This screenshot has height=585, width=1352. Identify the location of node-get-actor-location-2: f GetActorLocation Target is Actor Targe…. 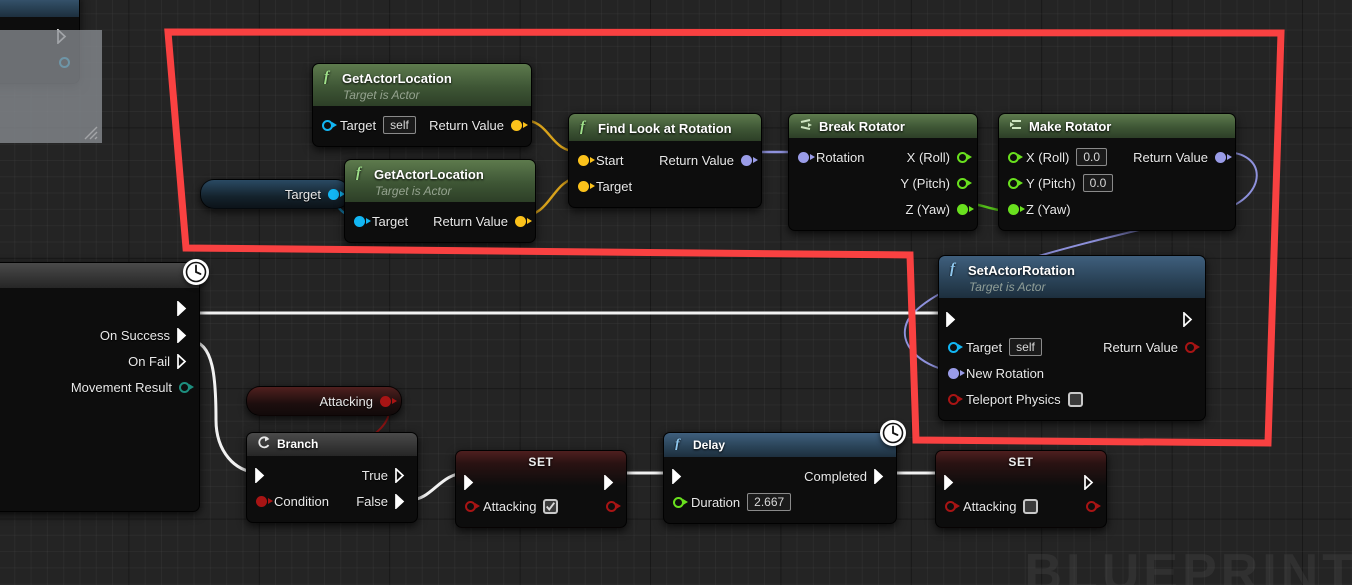
(440, 201).